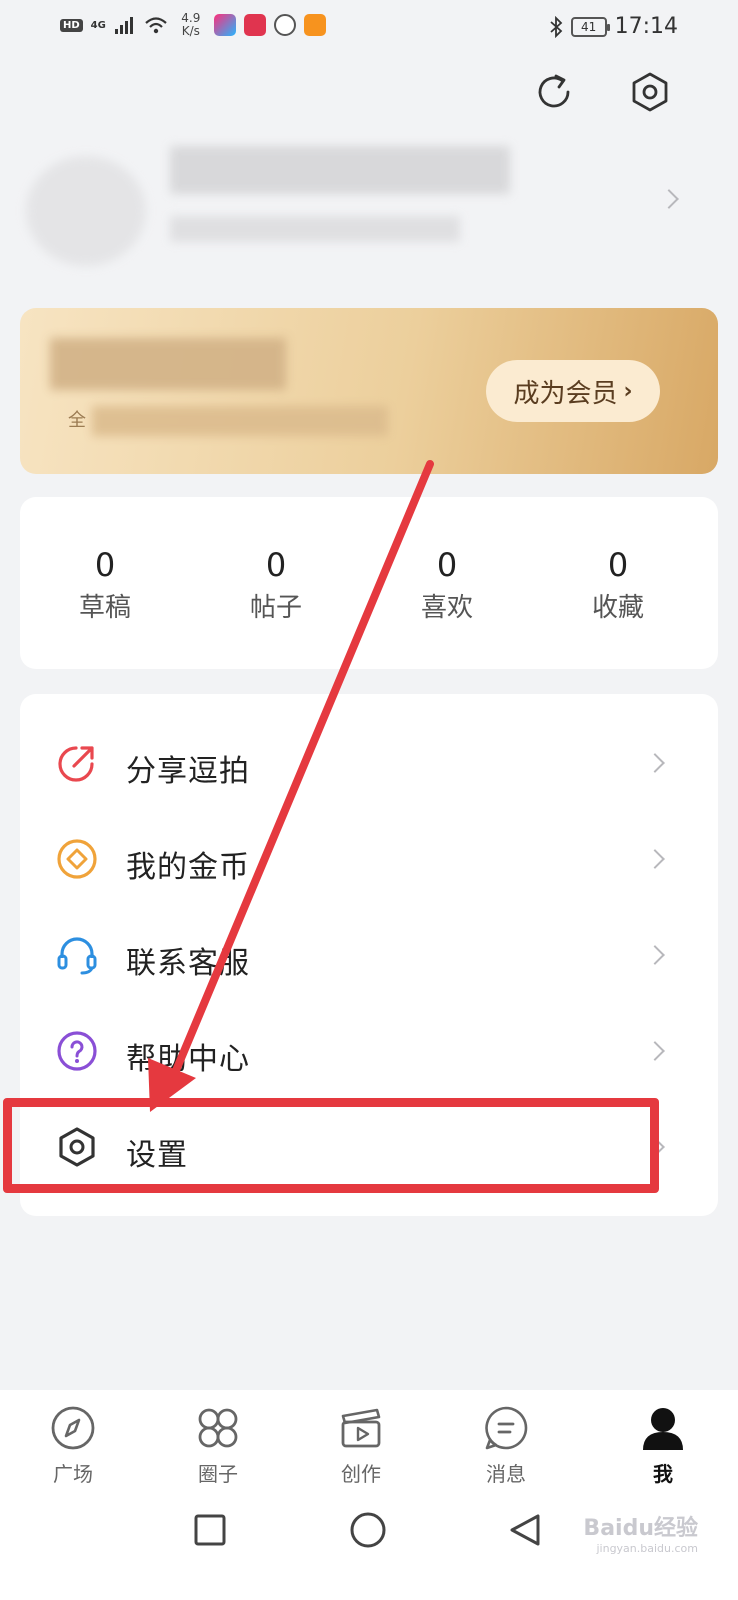 The width and height of the screenshot is (738, 1600). I want to click on signal-icon, so click(123, 25).